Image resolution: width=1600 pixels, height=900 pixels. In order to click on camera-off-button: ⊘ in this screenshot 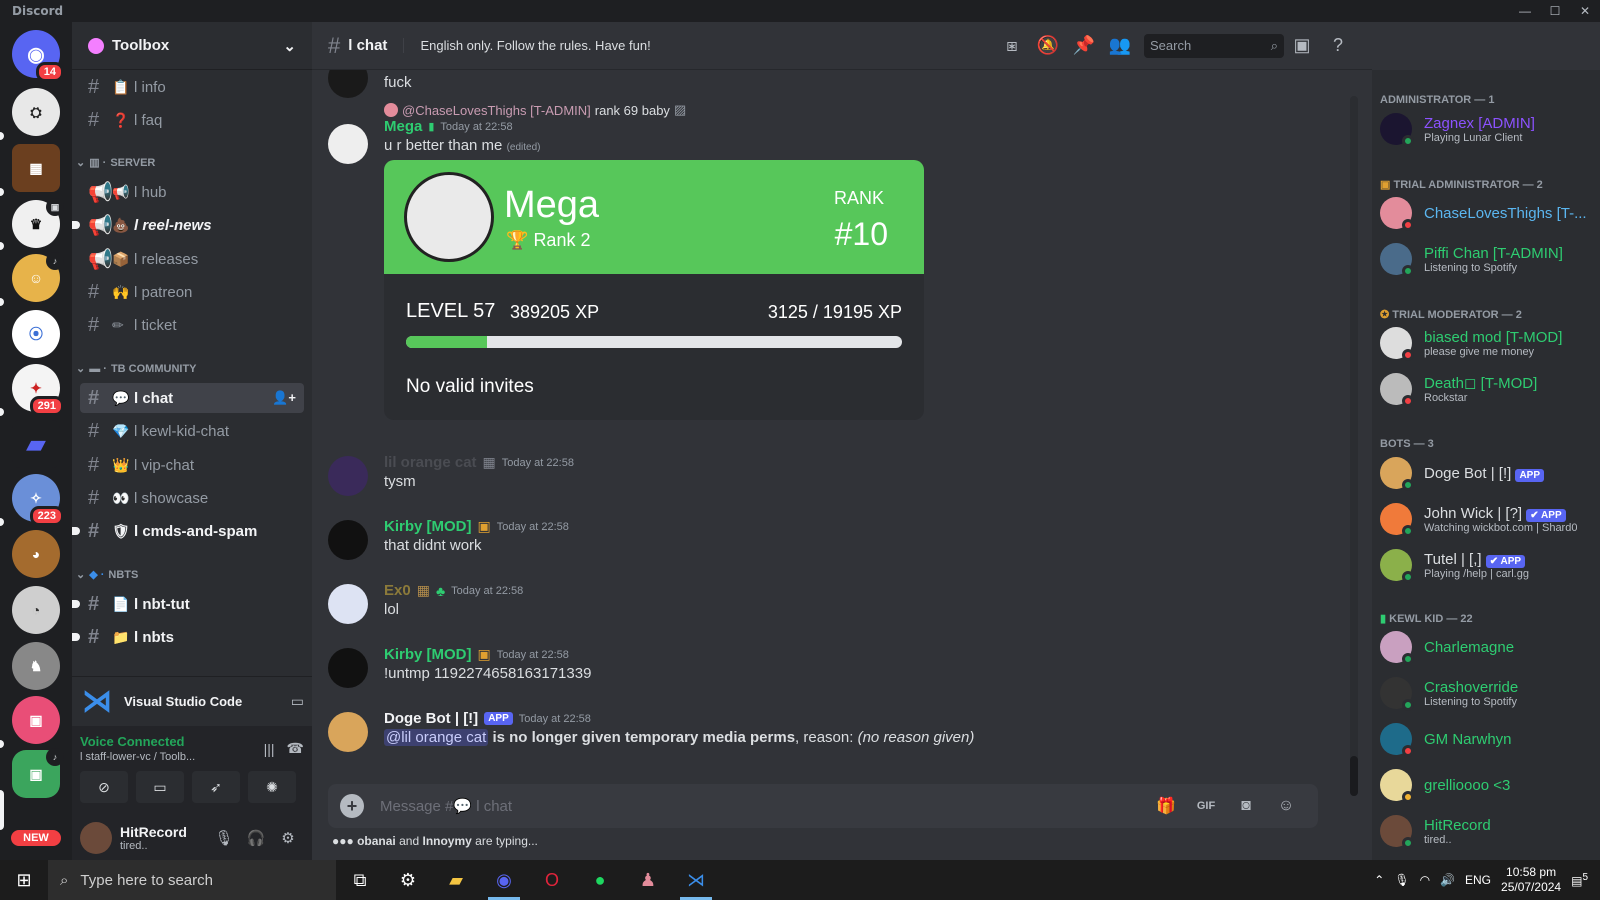, I will do `click(104, 787)`.